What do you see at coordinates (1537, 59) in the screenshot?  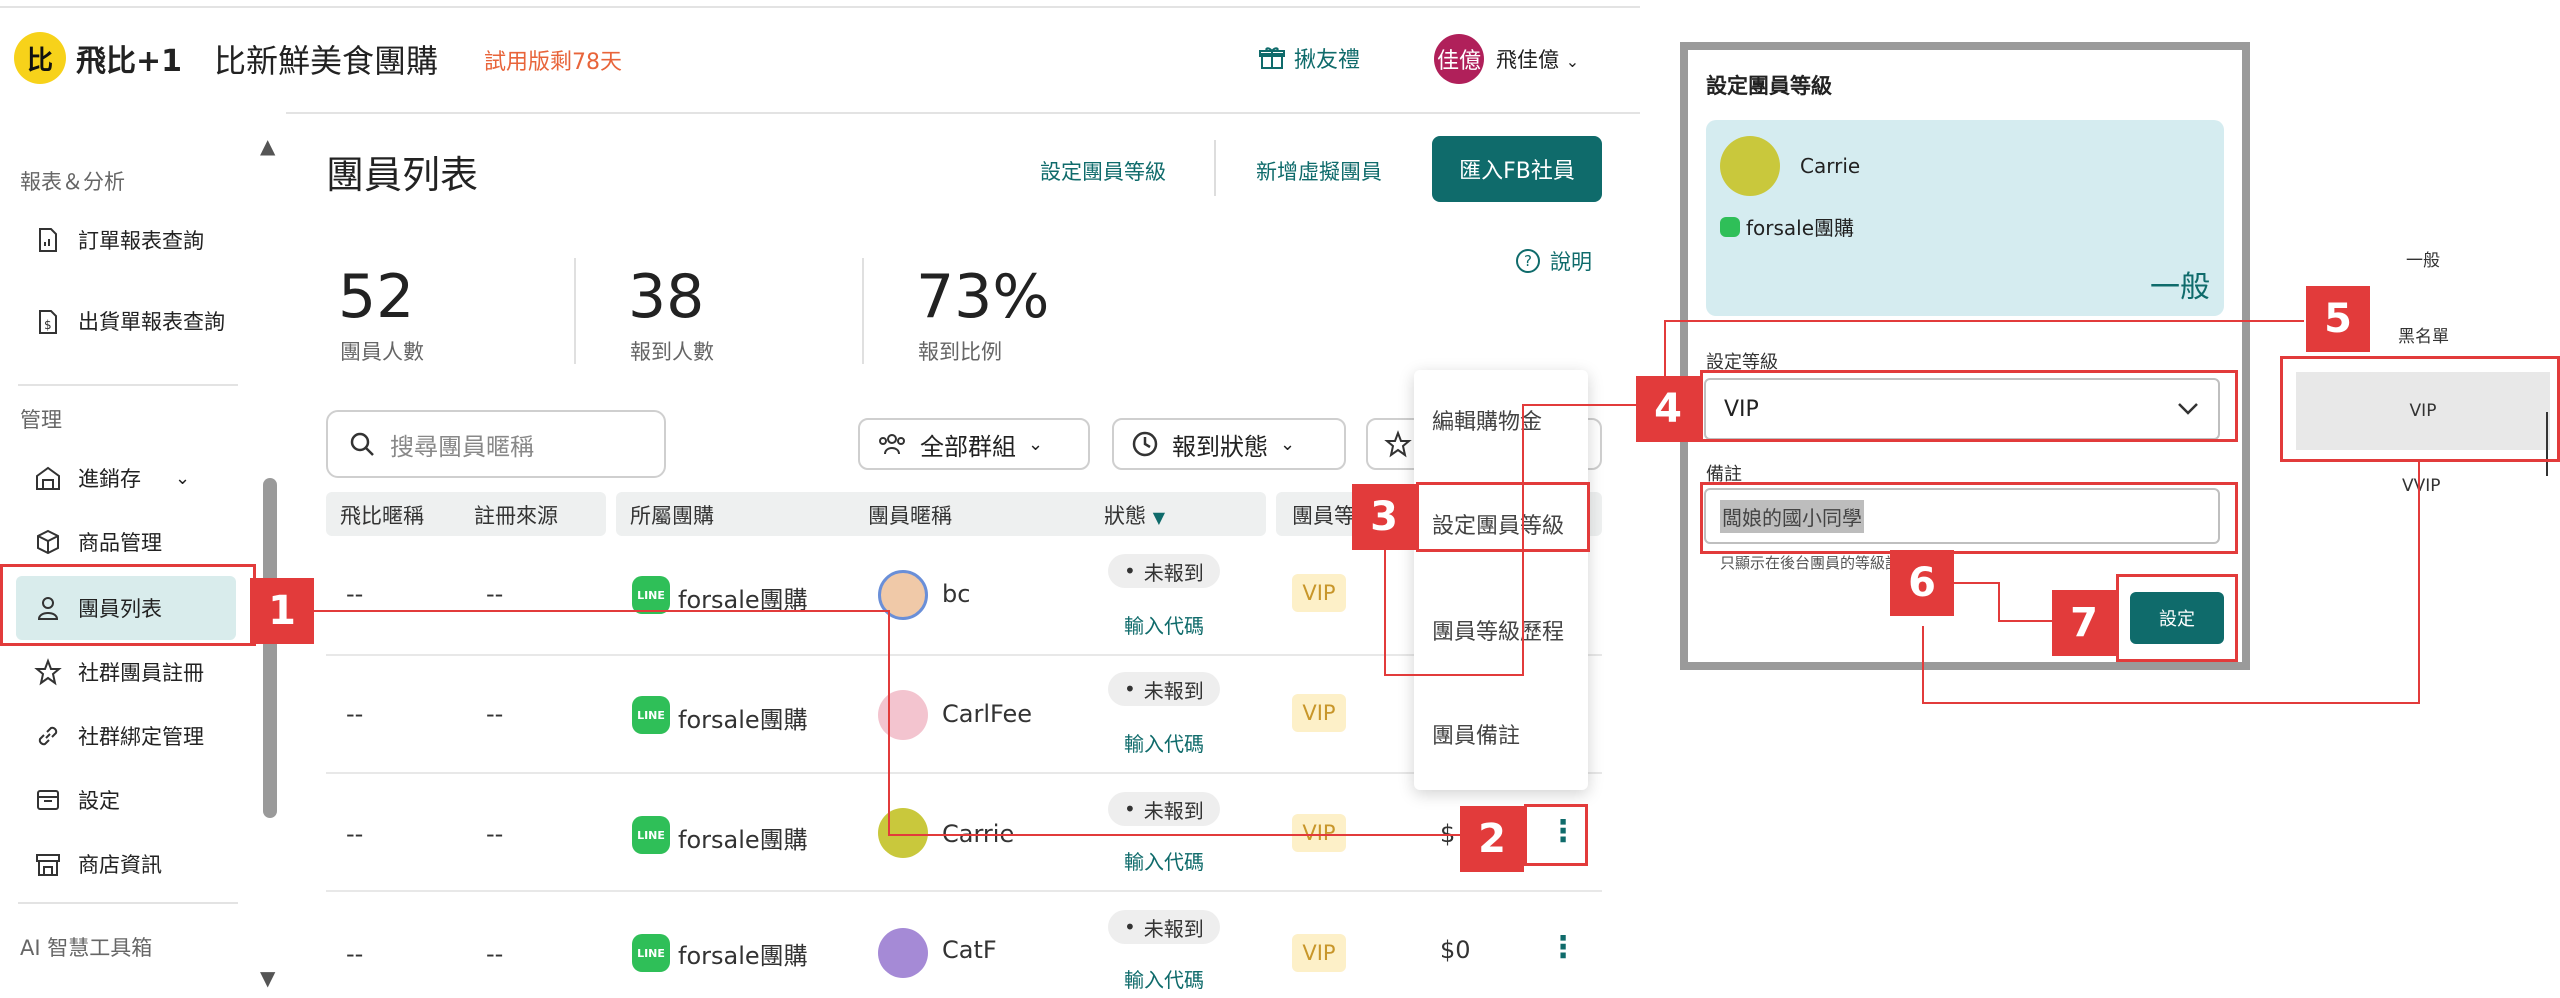 I see `user-menu: 飛佳億 ⌄` at bounding box center [1537, 59].